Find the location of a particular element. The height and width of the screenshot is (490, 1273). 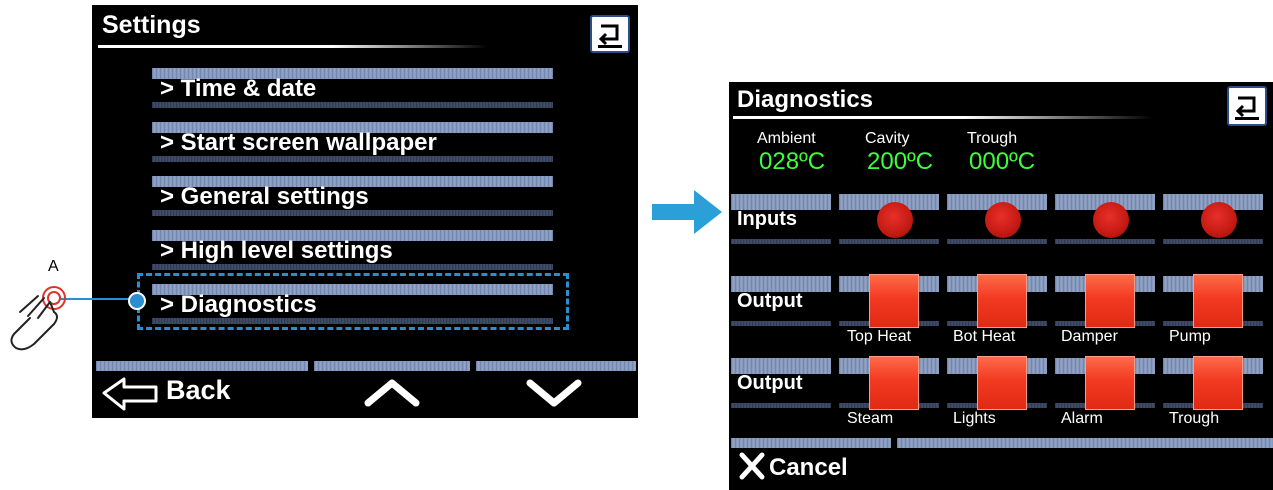

footer-bar is located at coordinates (1085, 443).